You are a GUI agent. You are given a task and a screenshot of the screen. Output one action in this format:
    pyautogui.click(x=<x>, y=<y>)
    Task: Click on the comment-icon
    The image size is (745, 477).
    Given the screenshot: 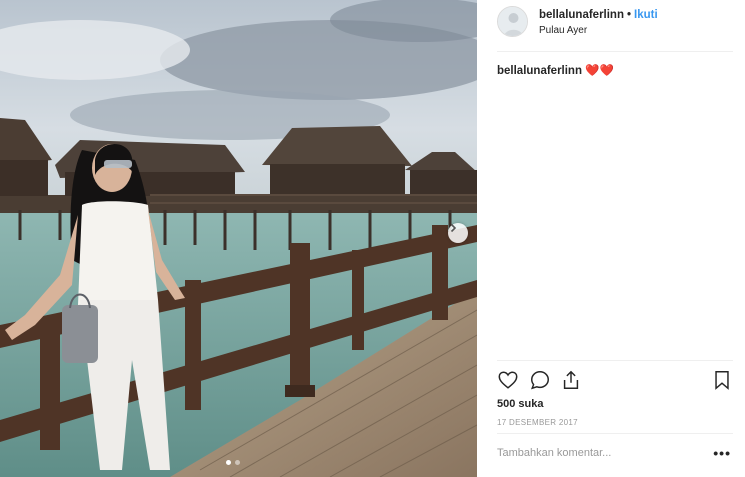 What is the action you would take?
    pyautogui.click(x=540, y=380)
    